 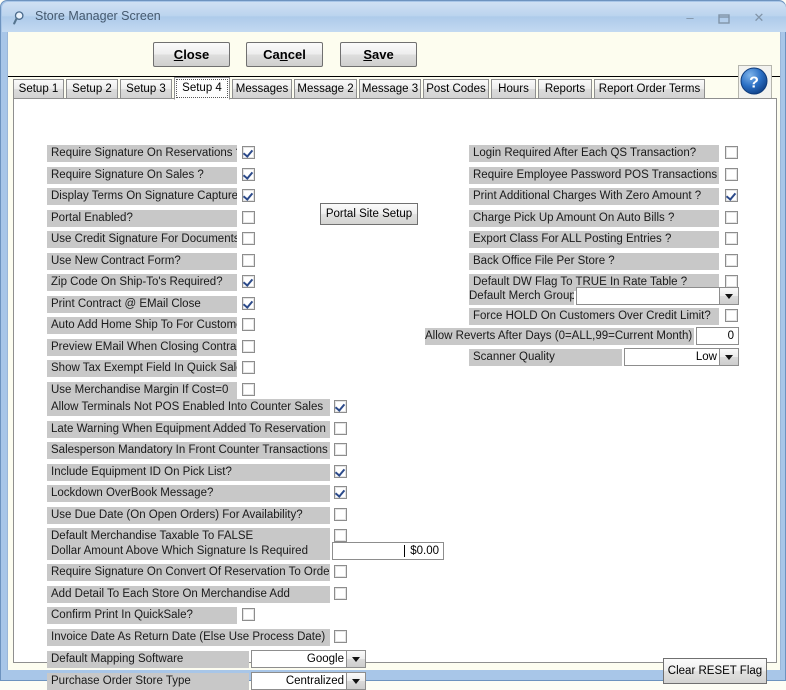 I want to click on left-option-label: Use Merchandise Margin If Cost=0, so click(x=142, y=390).